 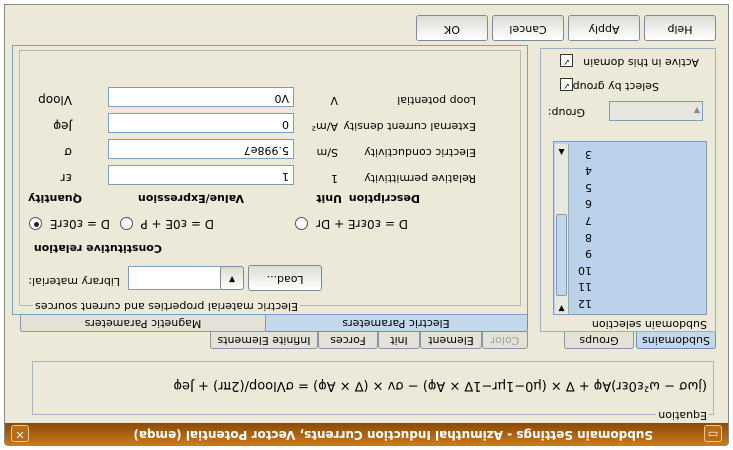 I want to click on list-item: 6, so click(x=590, y=203).